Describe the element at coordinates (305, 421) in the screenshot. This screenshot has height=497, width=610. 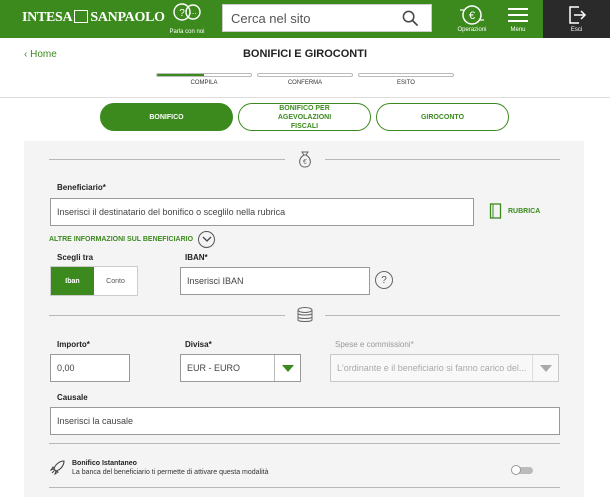
I see `causale-input: Inserisci la causale` at that location.